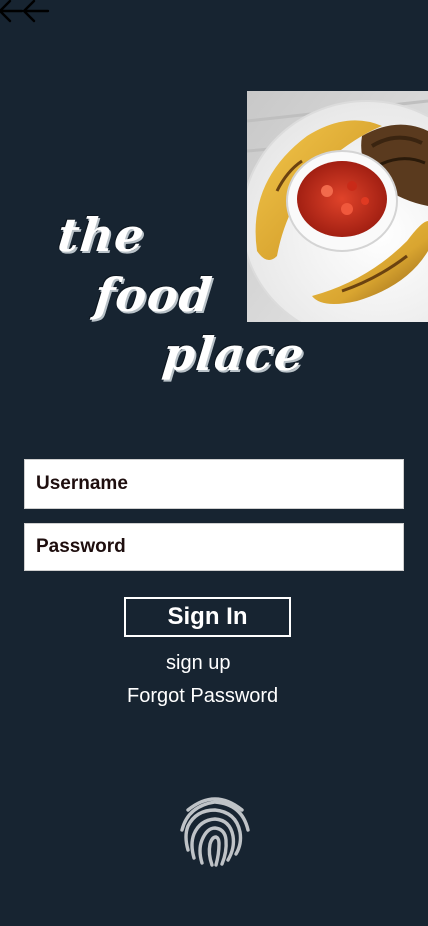 The height and width of the screenshot is (926, 428). What do you see at coordinates (25, 13) in the screenshot?
I see `back-arrow-icon` at bounding box center [25, 13].